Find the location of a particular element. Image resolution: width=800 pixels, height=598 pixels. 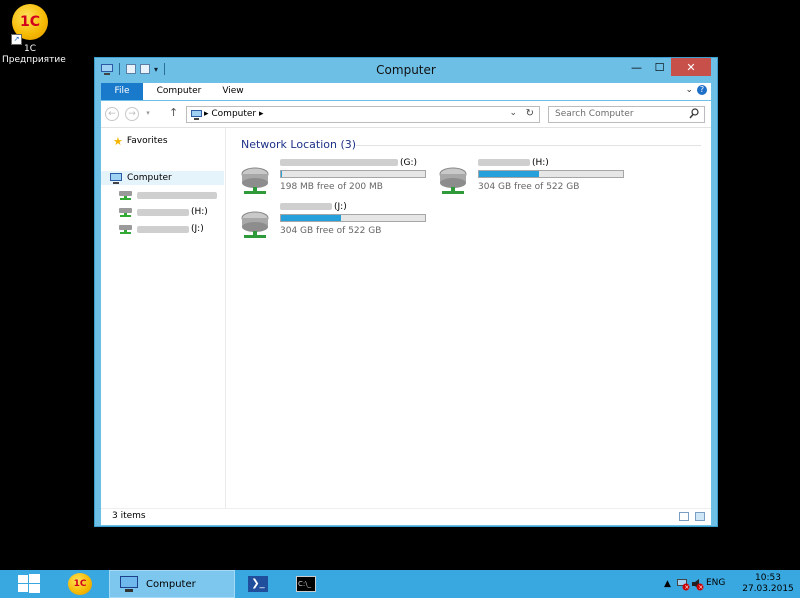

search-input: Search Computer is located at coordinates (626, 114).